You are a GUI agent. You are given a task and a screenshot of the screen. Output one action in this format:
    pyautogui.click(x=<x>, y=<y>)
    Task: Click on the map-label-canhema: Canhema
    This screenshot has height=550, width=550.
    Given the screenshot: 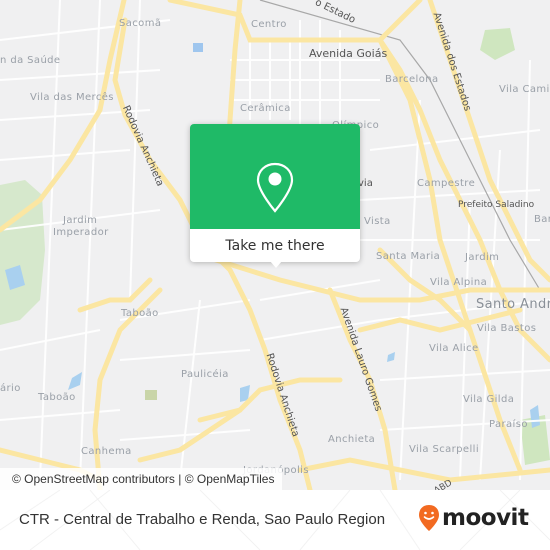 What is the action you would take?
    pyautogui.click(x=106, y=451)
    